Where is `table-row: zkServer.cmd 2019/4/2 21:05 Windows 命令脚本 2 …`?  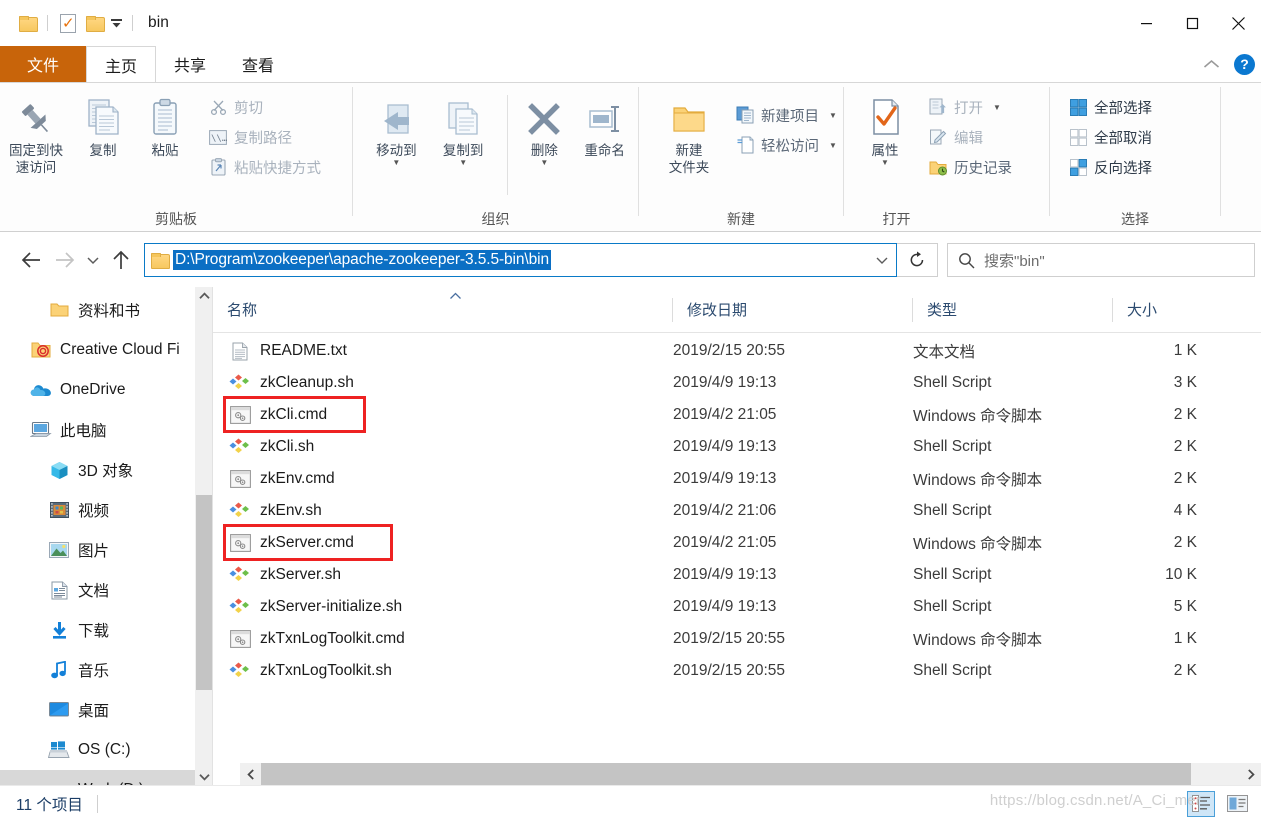 table-row: zkServer.cmd 2019/4/2 21:05 Windows 命令脚本 2 … is located at coordinates (737, 543).